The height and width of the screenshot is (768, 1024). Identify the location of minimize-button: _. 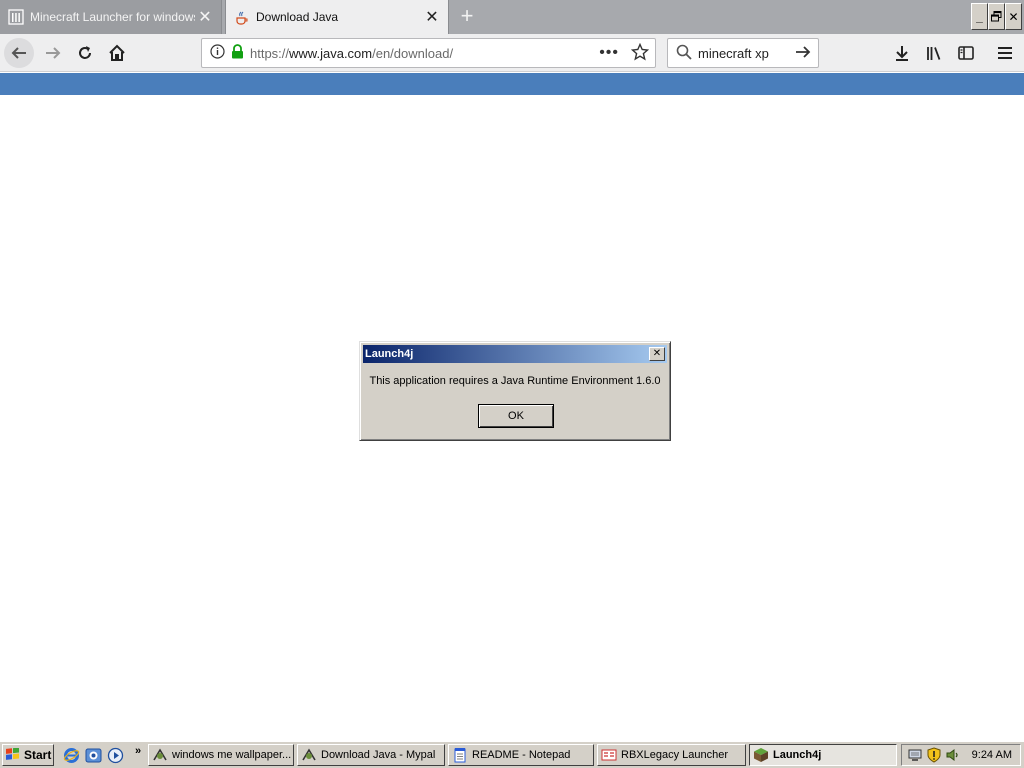
(979, 16).